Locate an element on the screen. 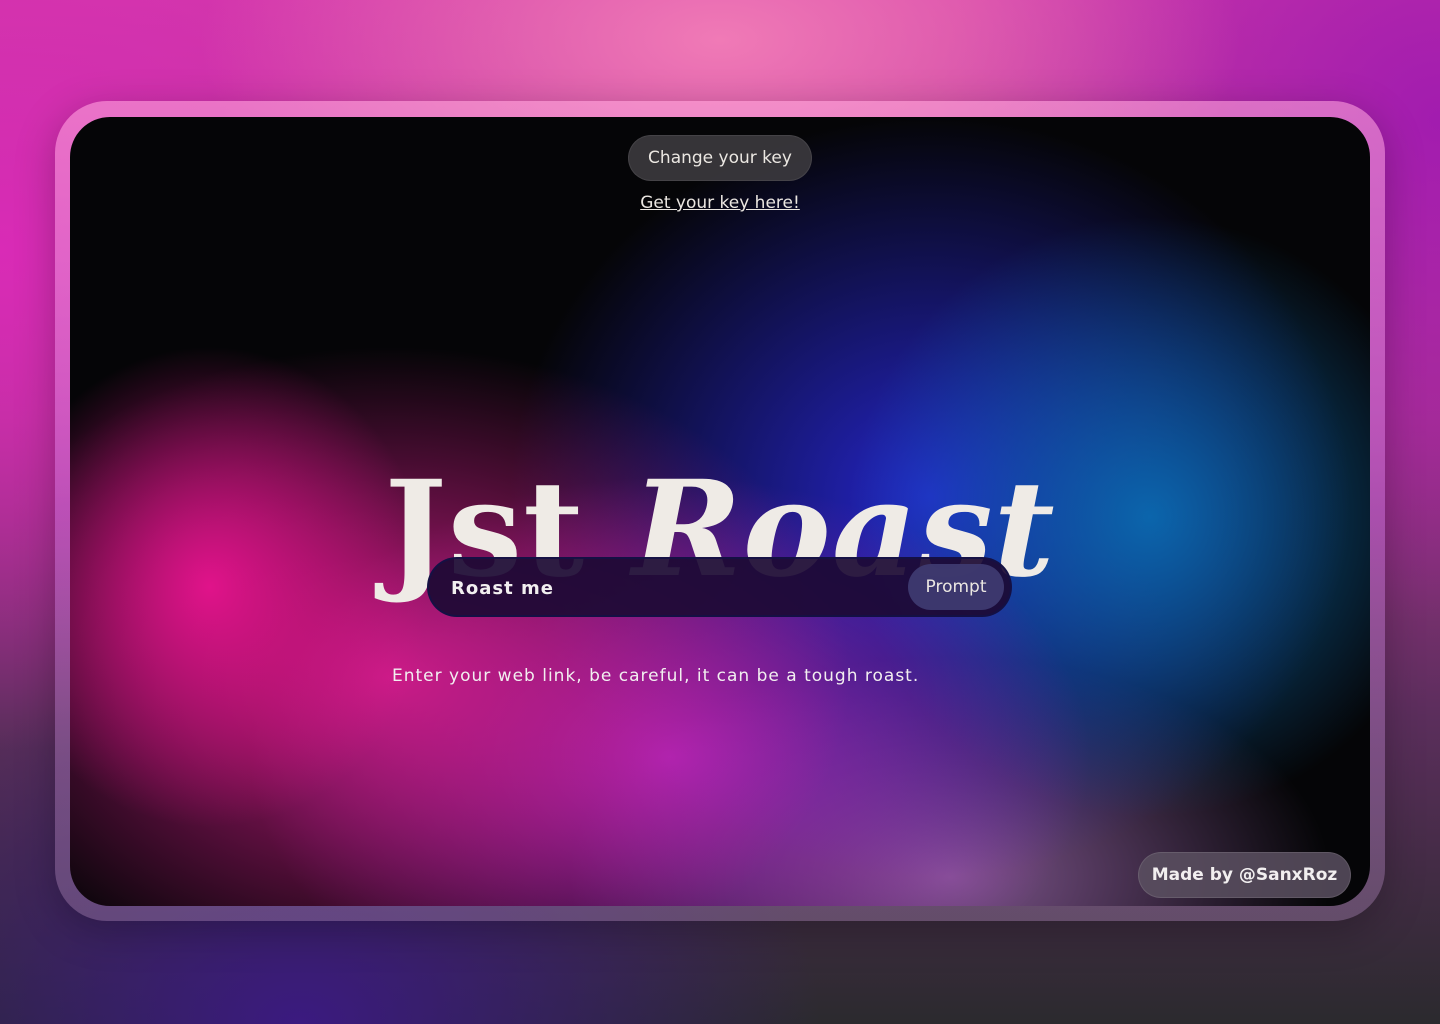  prompt-bar: Prompt is located at coordinates (719, 587).